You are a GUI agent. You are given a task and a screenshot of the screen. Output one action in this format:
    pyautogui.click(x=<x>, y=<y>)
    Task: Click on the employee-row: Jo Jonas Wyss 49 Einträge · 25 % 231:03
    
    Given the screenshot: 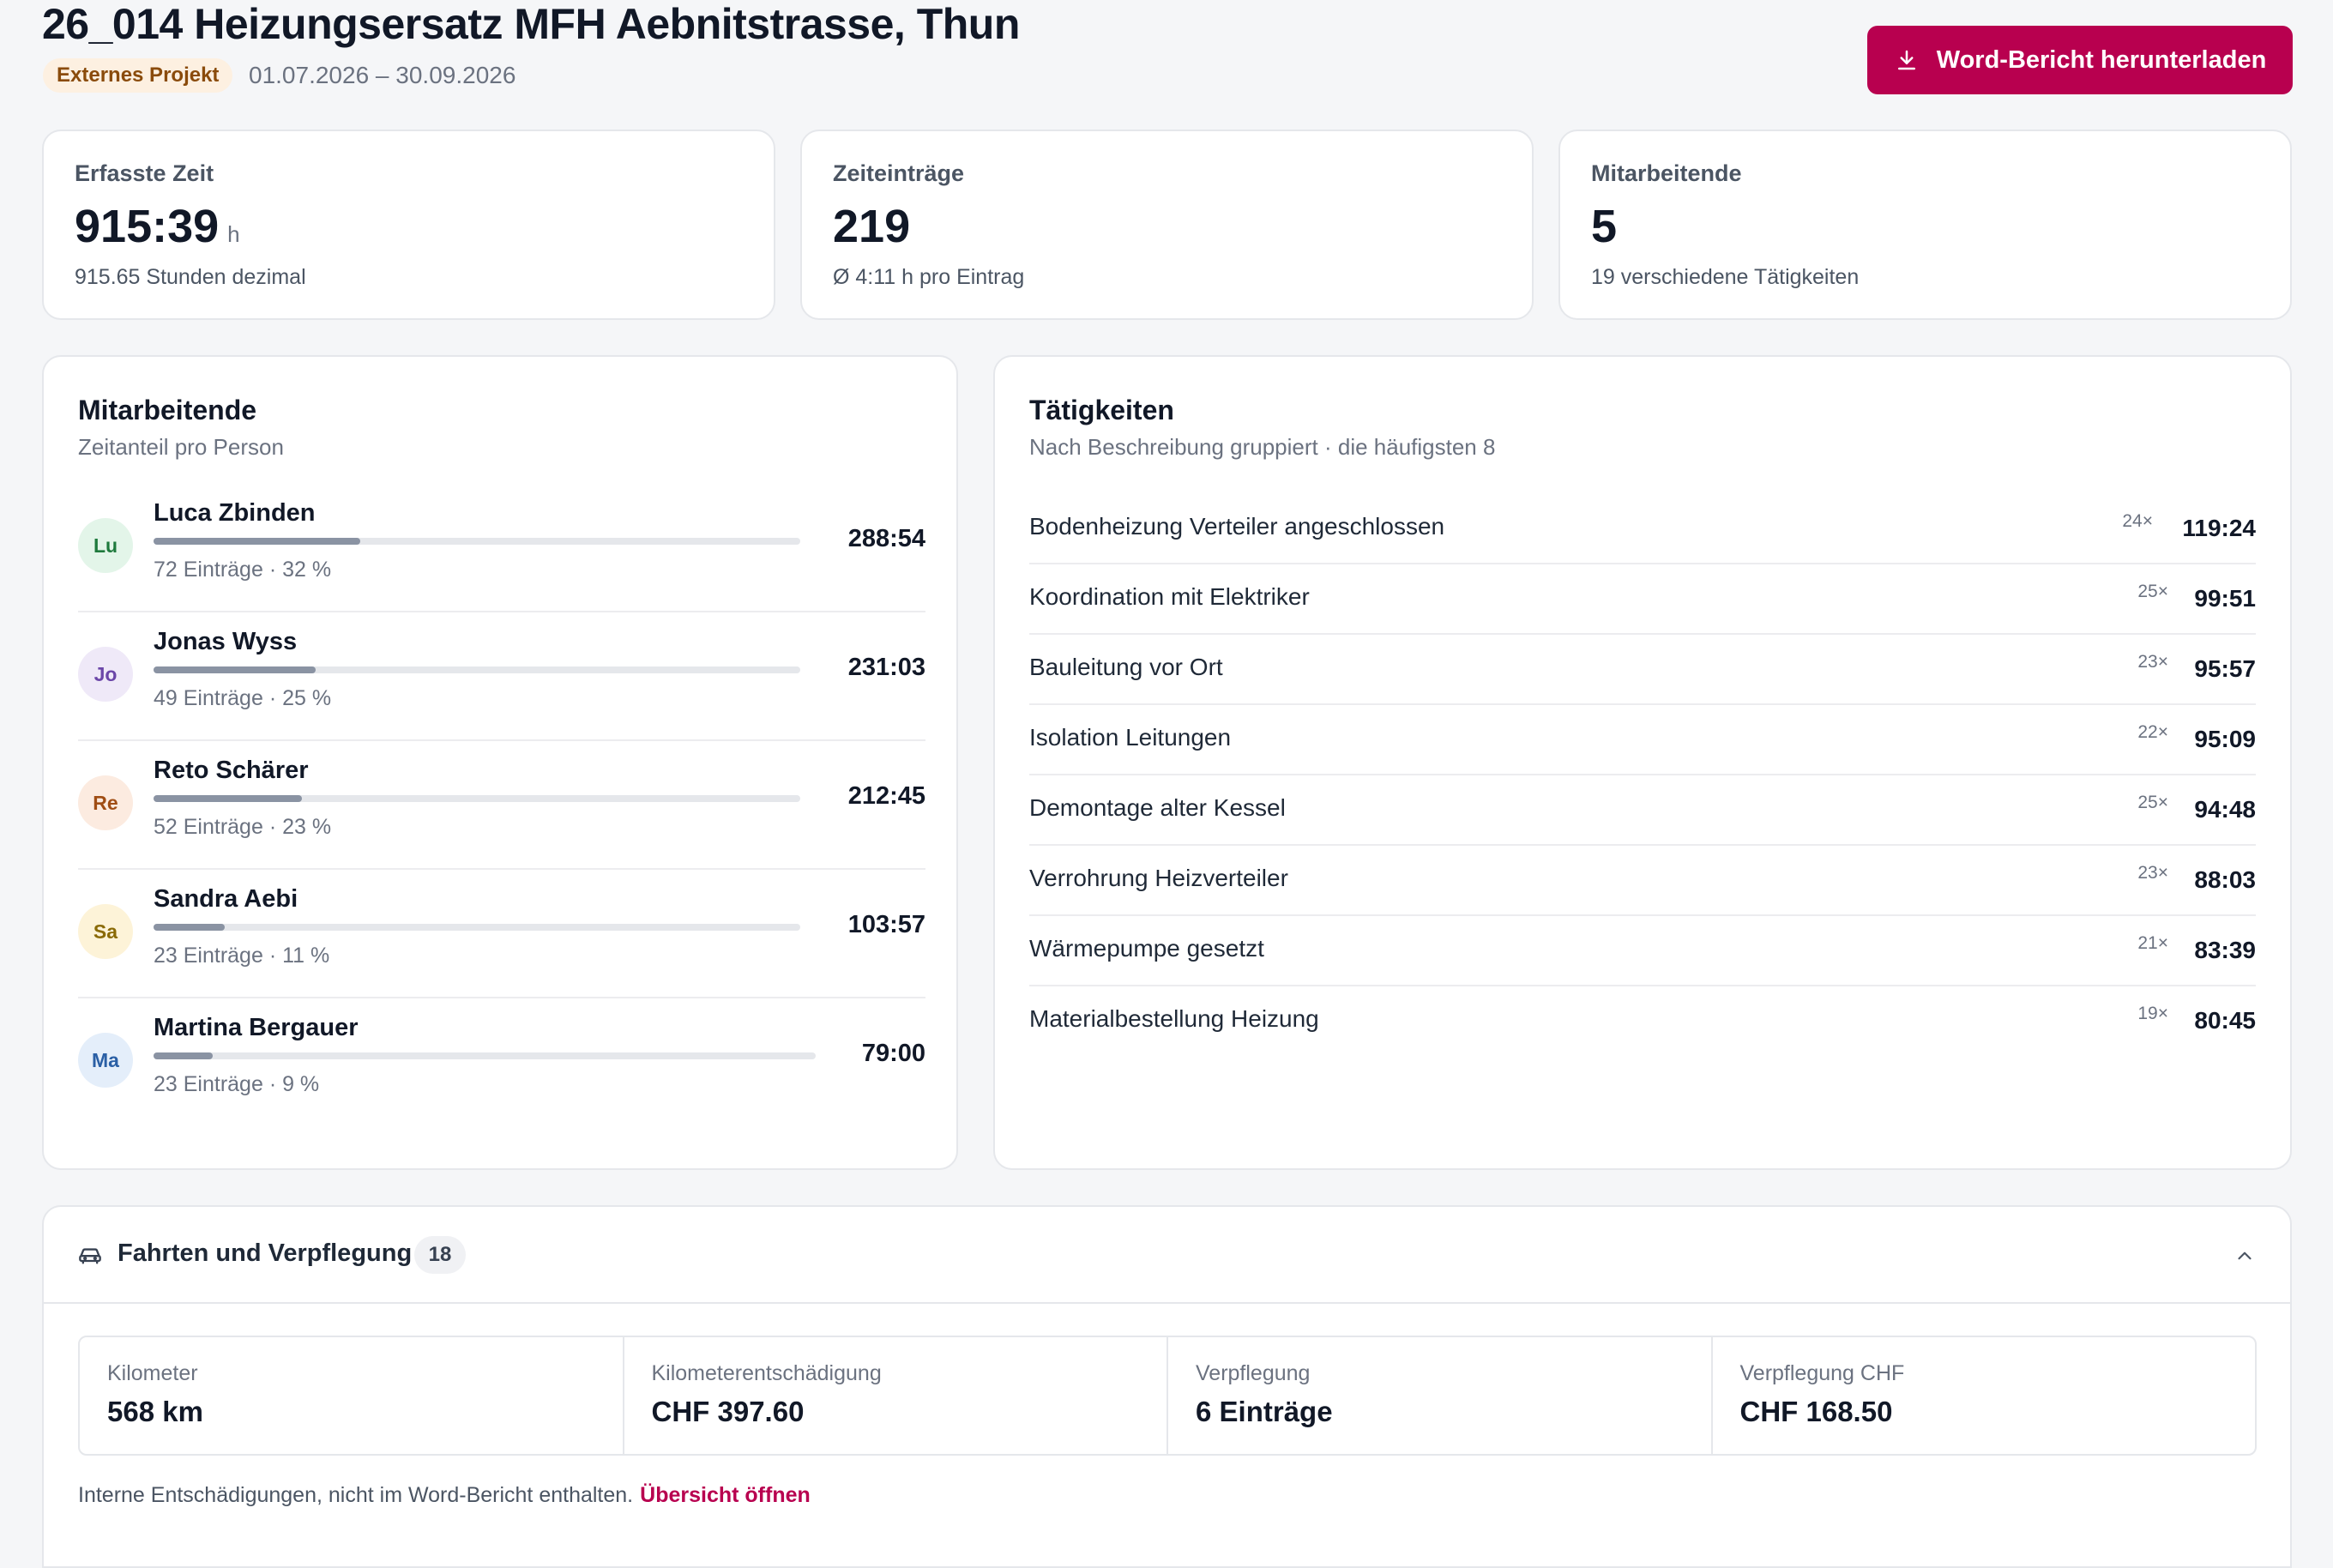 What is the action you would take?
    pyautogui.click(x=501, y=676)
    